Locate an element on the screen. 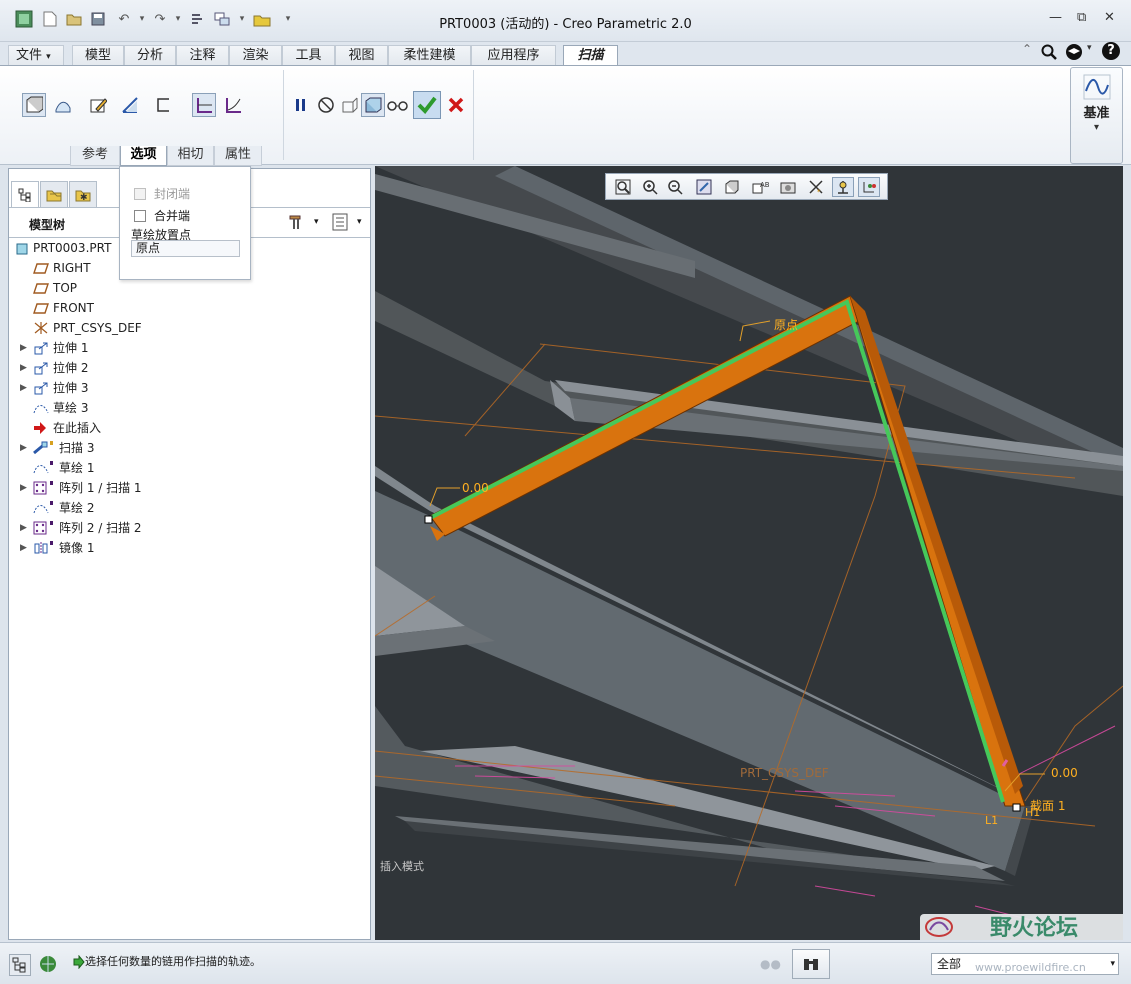 Image resolution: width=1131 pixels, height=984 pixels. display-style-icon is located at coordinates (732, 187).